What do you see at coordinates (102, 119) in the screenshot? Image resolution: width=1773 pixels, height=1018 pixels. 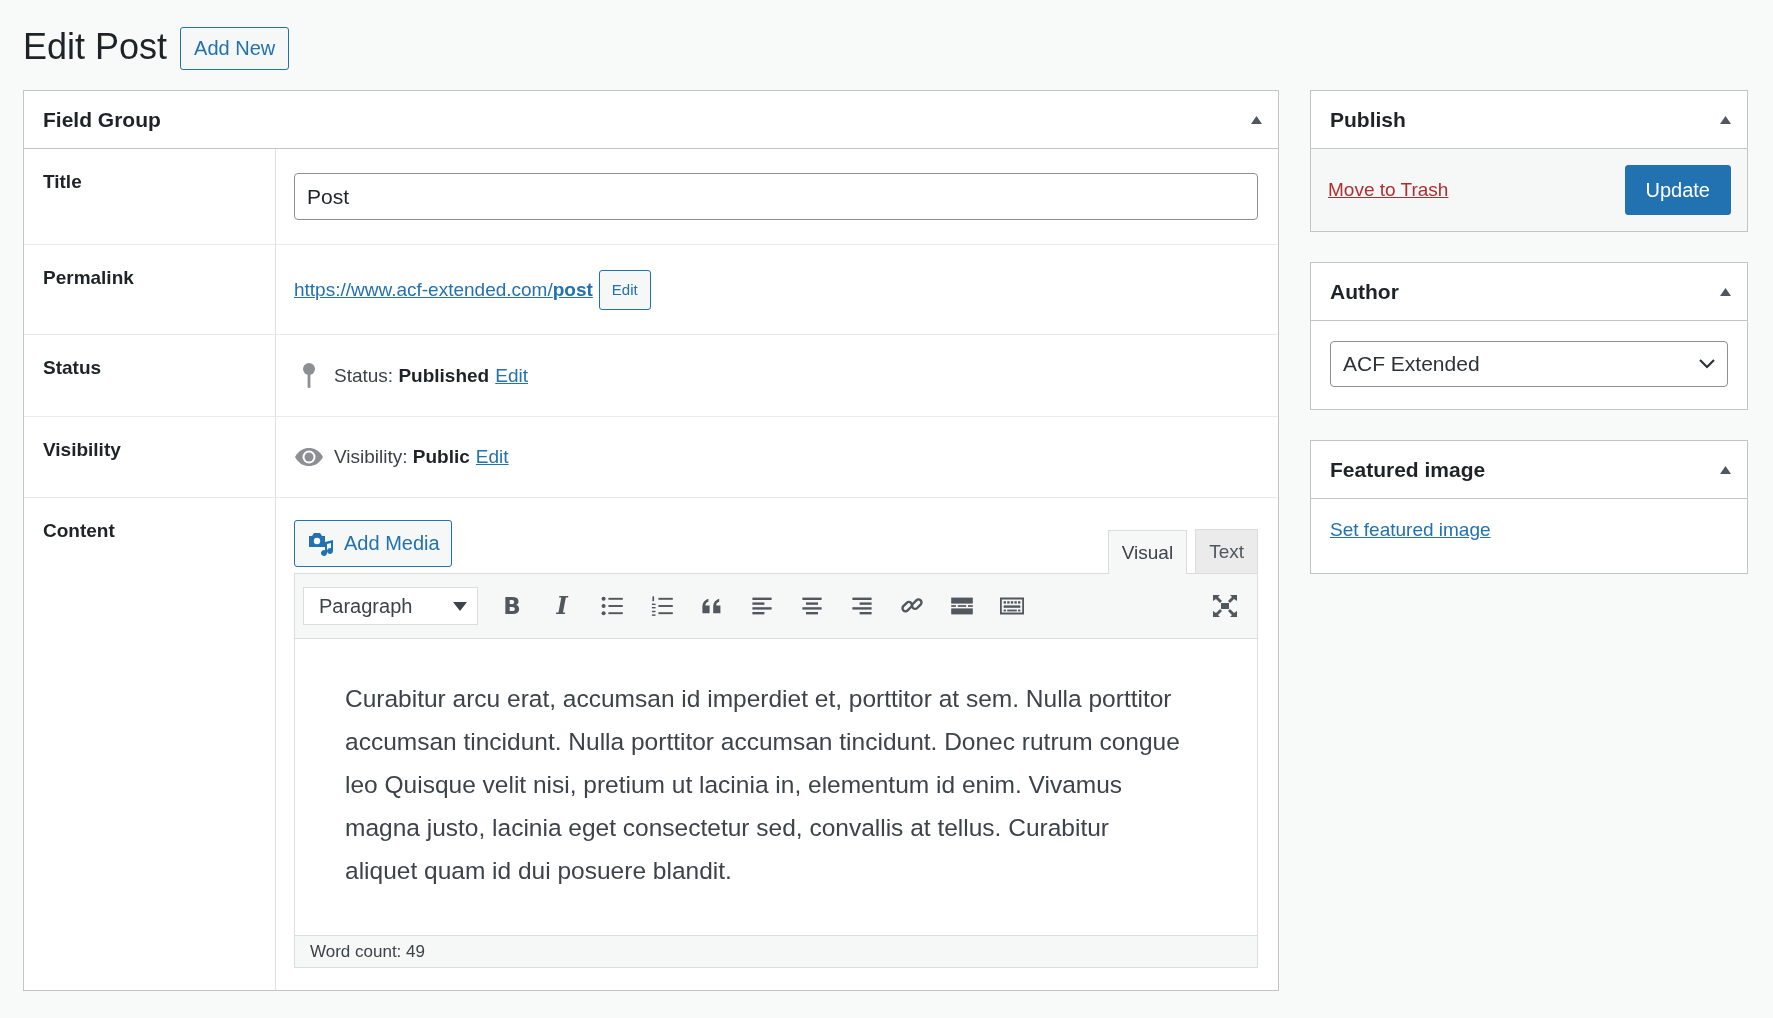 I see `panel-title: Field Group` at bounding box center [102, 119].